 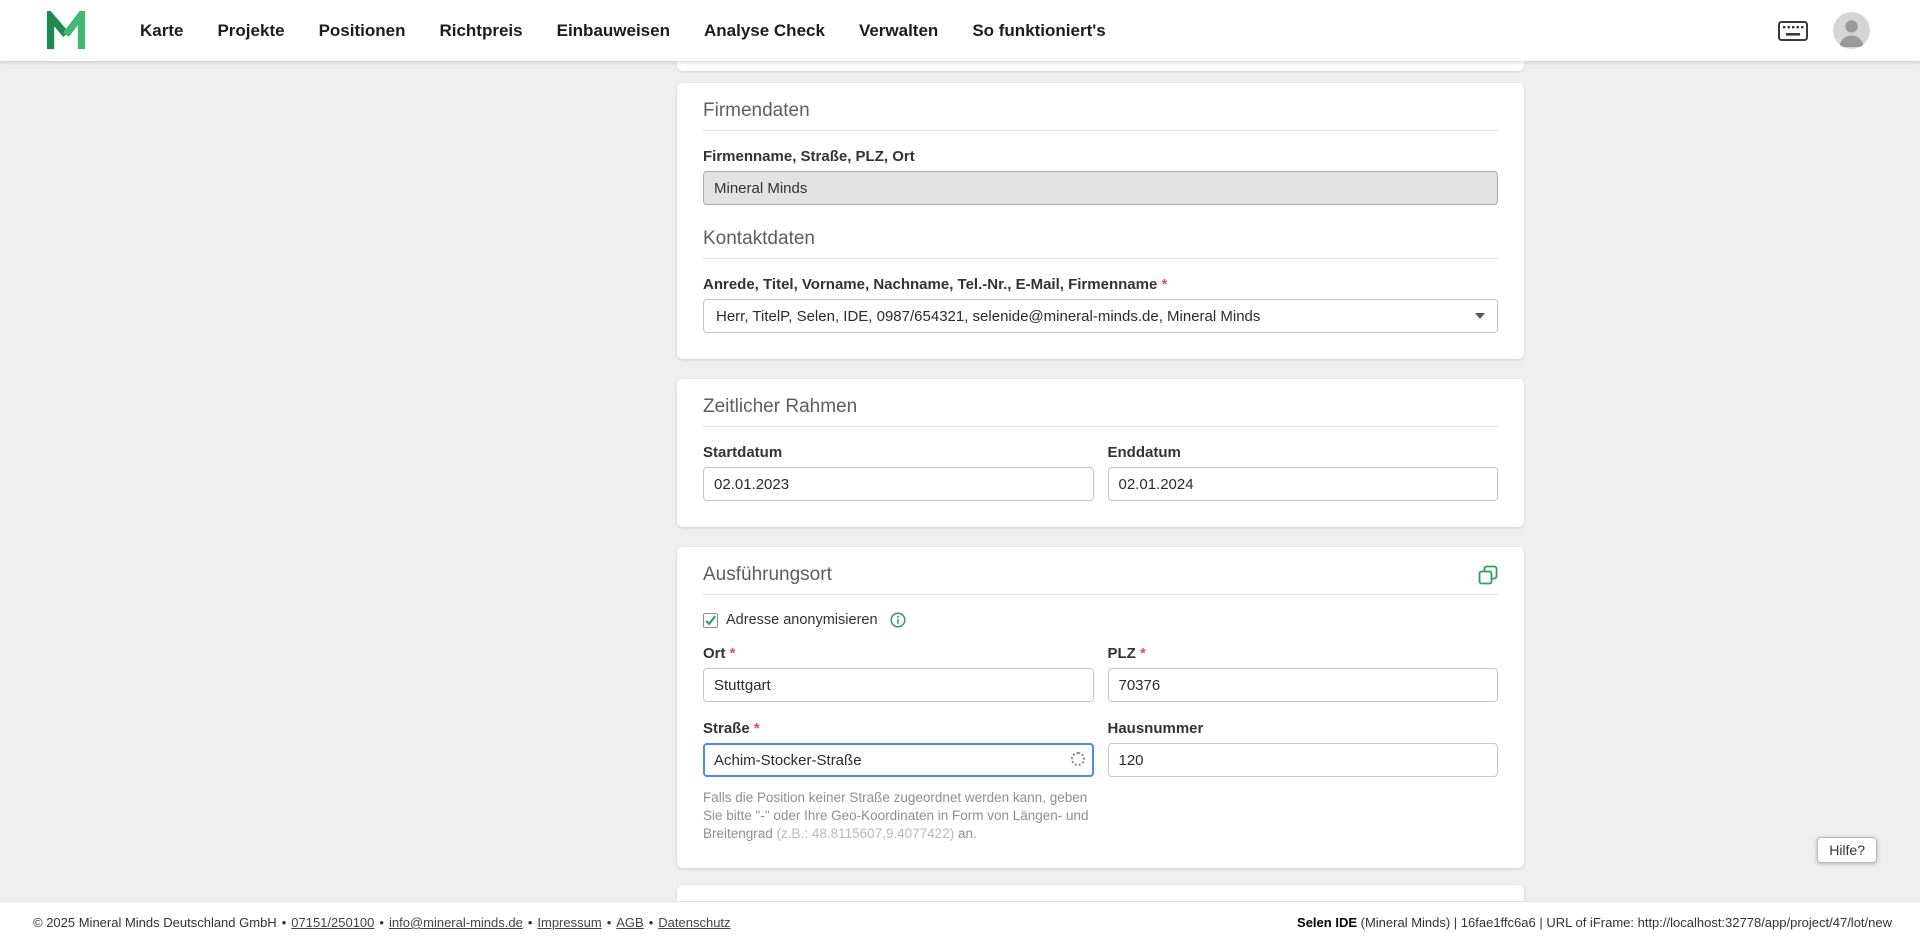 I want to click on nav-item-verwalten: Verwalten, so click(x=898, y=31).